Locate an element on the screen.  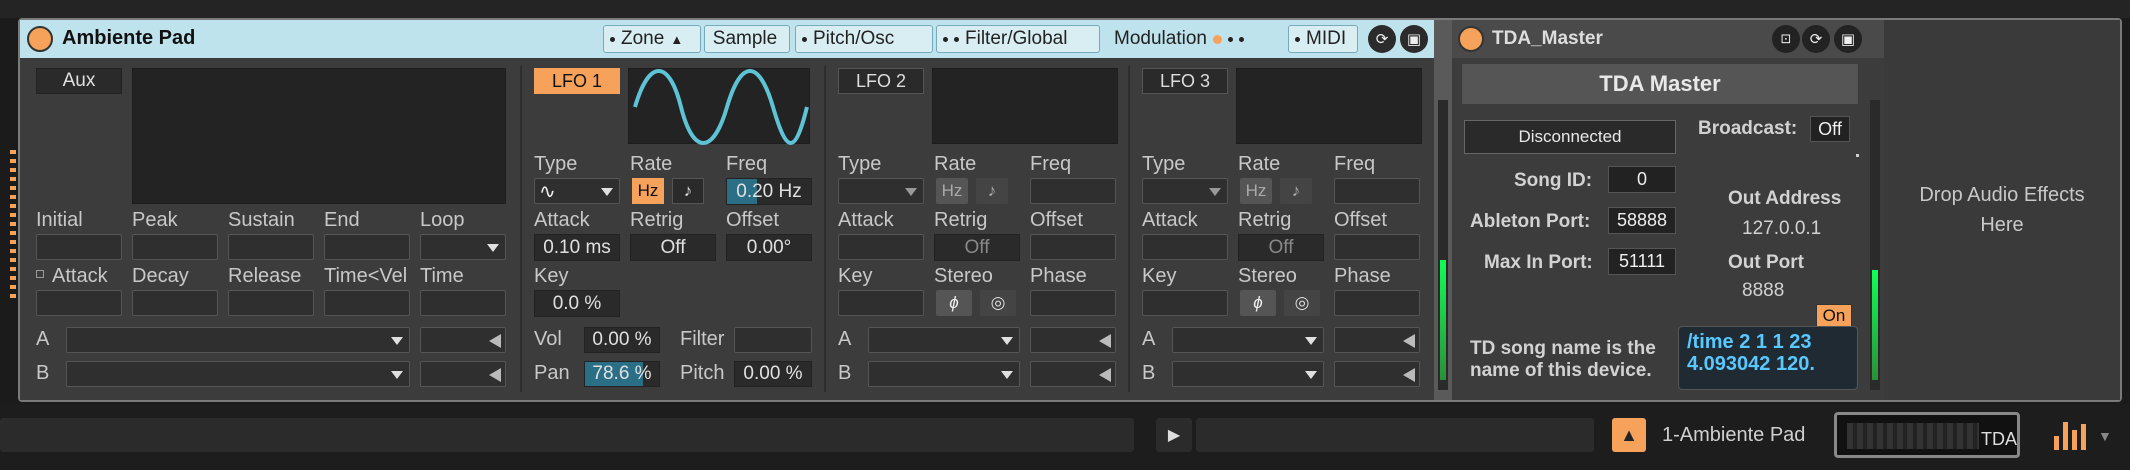
lfo3-mod-a-dropdown is located at coordinates (1248, 340).